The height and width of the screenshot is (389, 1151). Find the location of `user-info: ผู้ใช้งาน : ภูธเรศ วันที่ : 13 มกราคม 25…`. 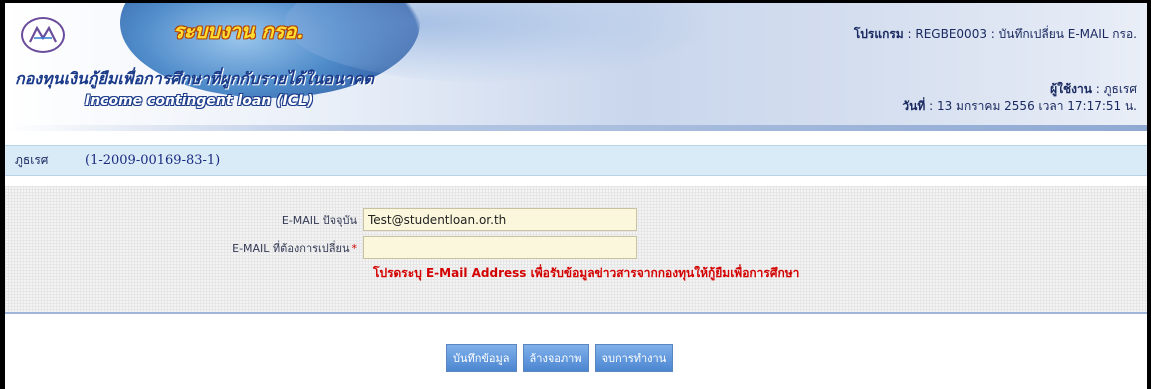

user-info: ผู้ใช้งาน : ภูธเรศ วันที่ : 13 มกราคม 25… is located at coordinates (1019, 98).